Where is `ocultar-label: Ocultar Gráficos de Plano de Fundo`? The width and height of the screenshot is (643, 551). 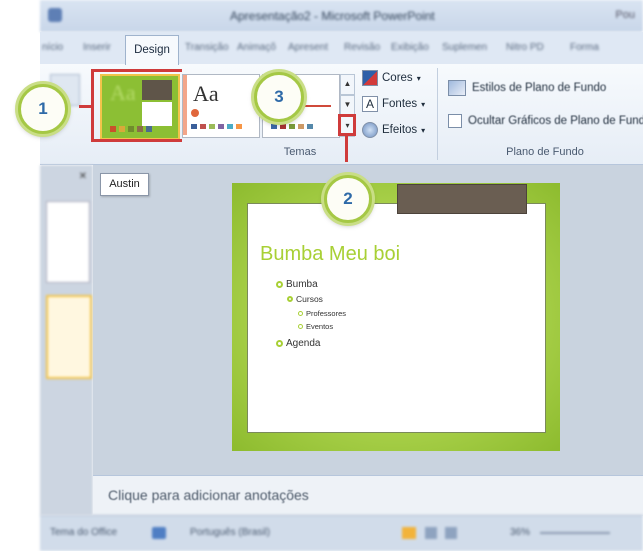
ocultar-label: Ocultar Gráficos de Plano de Fundo is located at coordinates (555, 121).